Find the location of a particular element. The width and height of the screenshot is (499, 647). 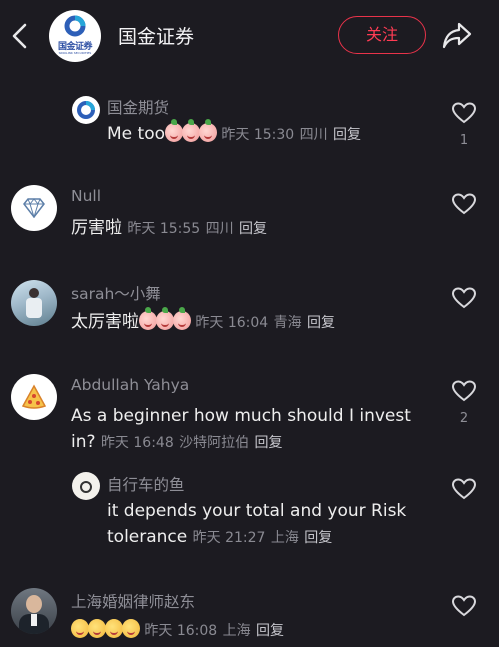

follow-button: 关注 is located at coordinates (382, 35).